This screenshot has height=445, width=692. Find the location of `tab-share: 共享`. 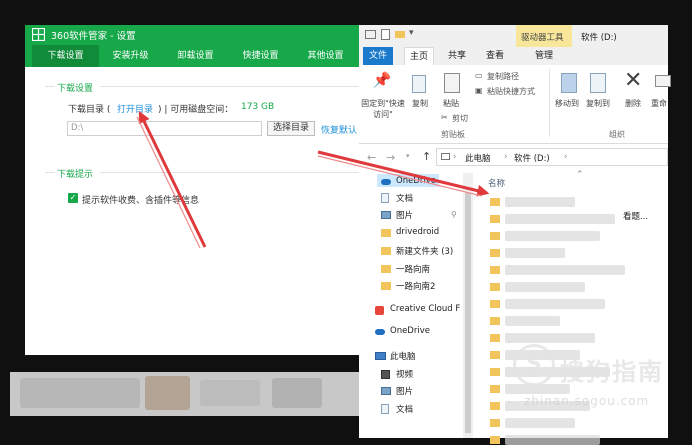

tab-share: 共享 is located at coordinates (457, 56).